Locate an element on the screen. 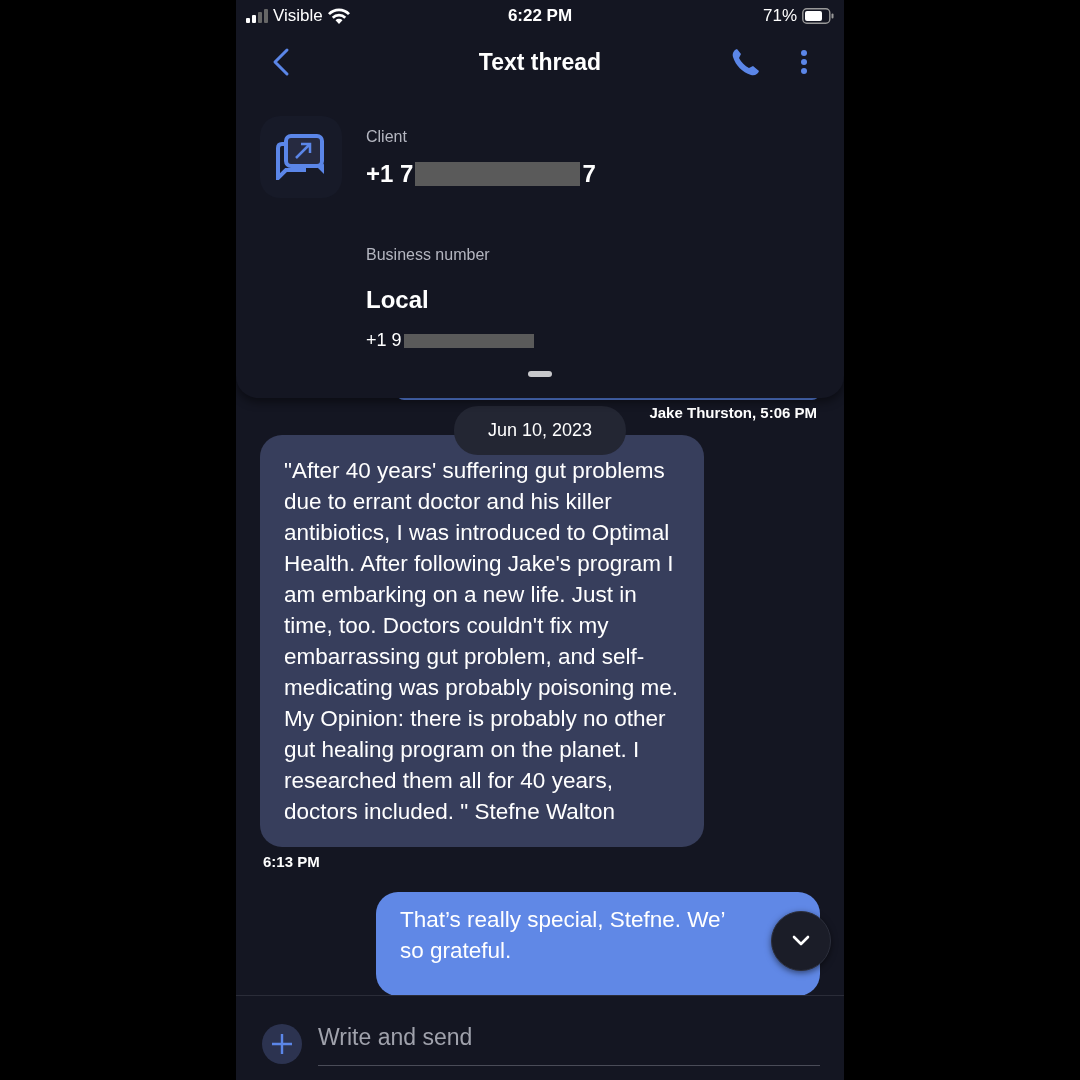  business-name: Local is located at coordinates (397, 300).